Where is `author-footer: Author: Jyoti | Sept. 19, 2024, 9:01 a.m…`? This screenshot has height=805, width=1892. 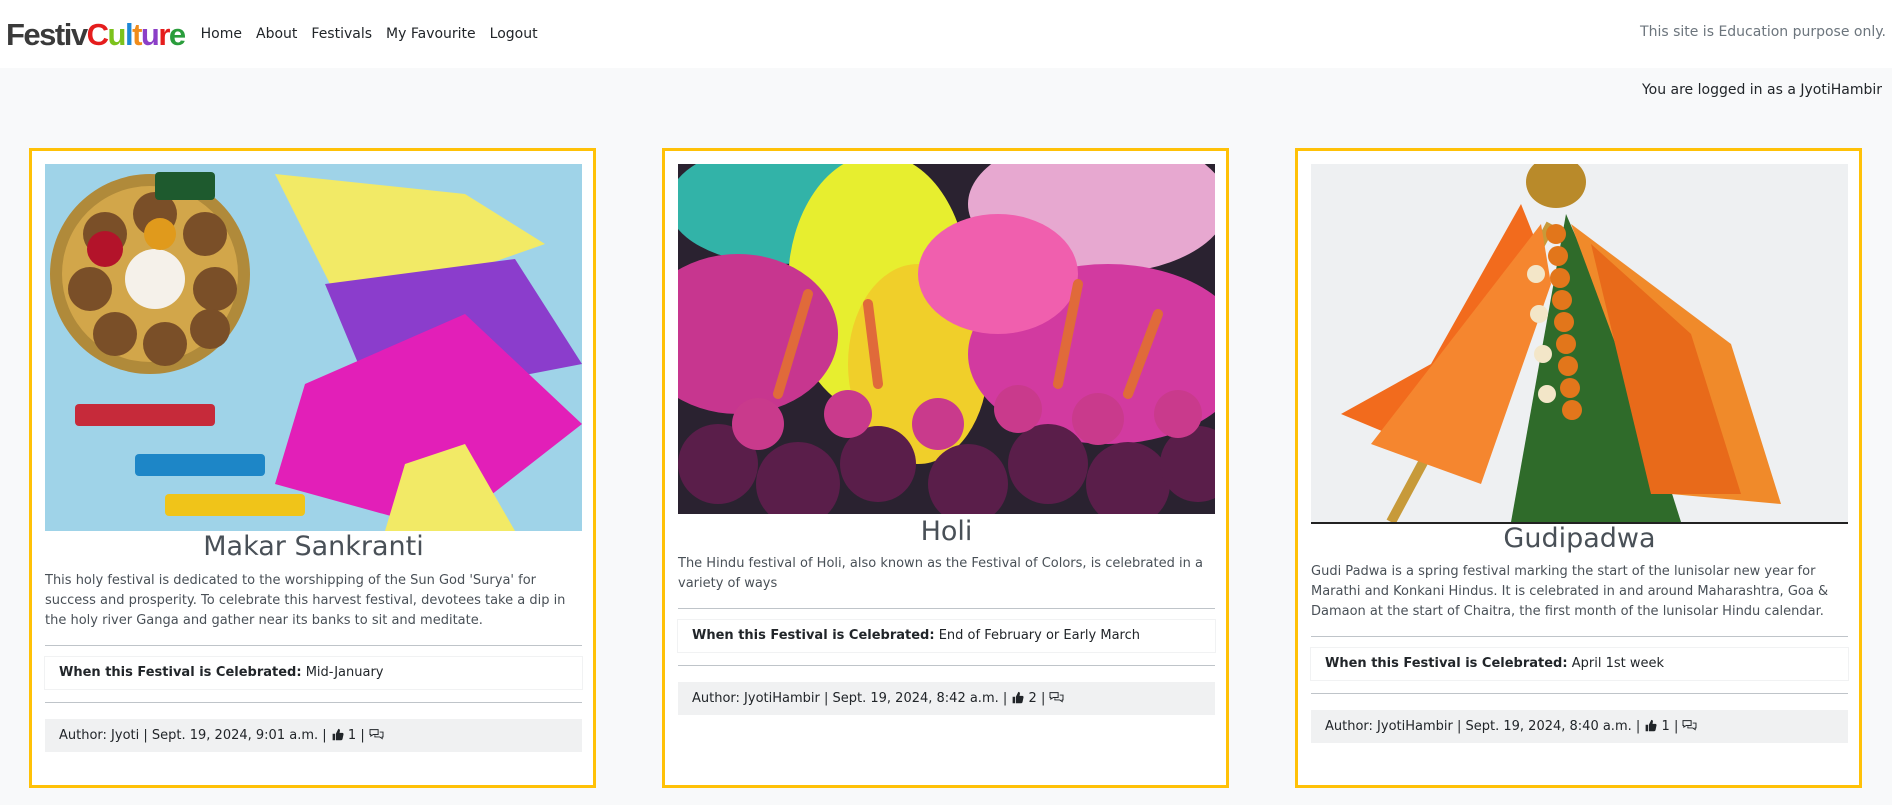 author-footer: Author: Jyoti | Sept. 19, 2024, 9:01 a.m… is located at coordinates (313, 735).